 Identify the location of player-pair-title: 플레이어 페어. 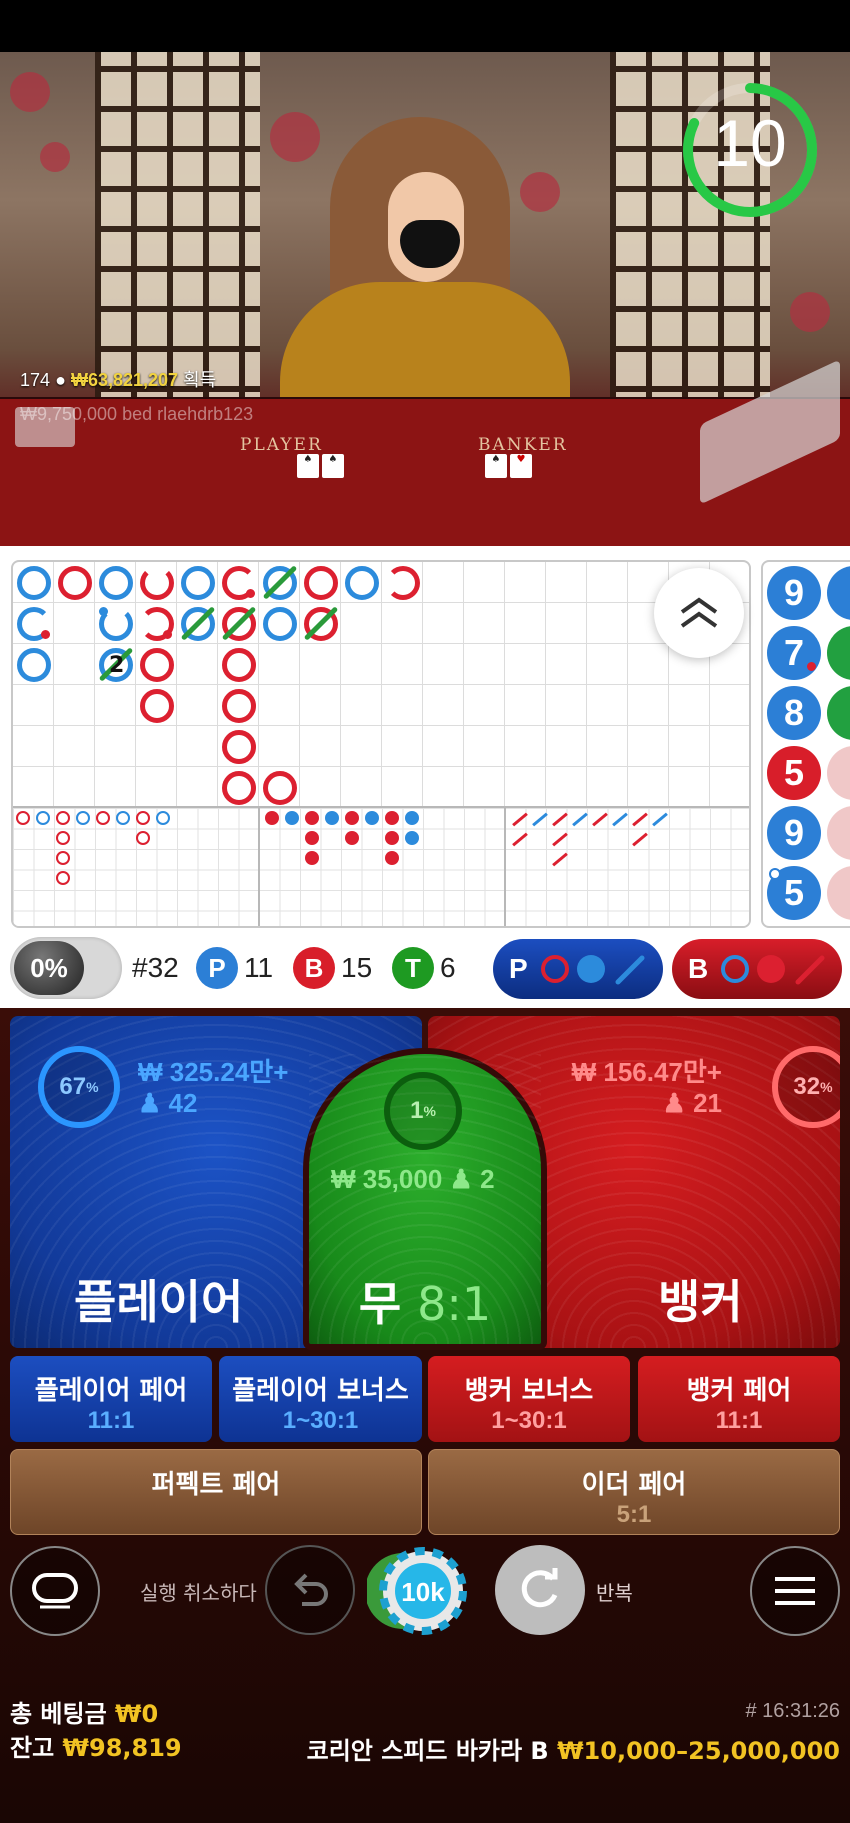
(111, 1391).